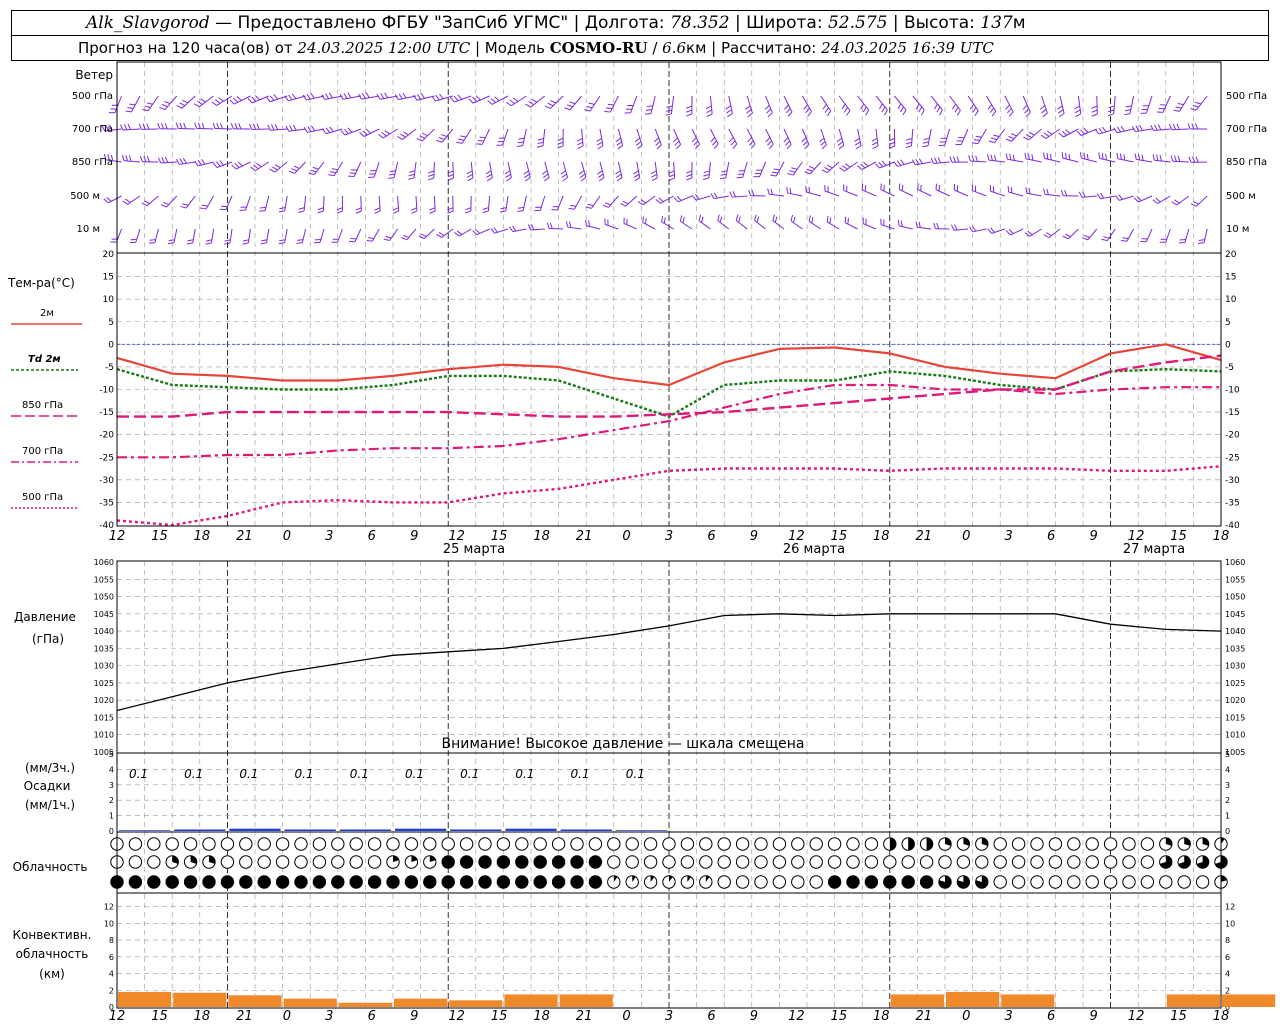 Image resolution: width=1280 pixels, height=1024 pixels. Describe the element at coordinates (1232, 481) in the screenshot. I see `temp-ytick-right: -30` at that location.